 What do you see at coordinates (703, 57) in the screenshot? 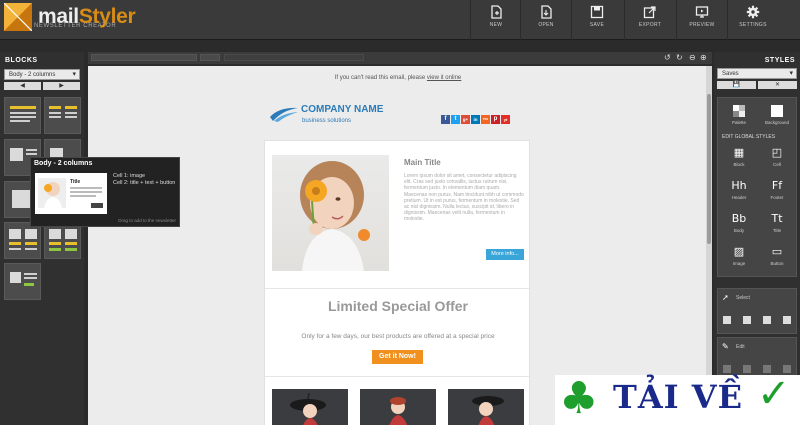
I see `zoom-in-icon: ⊕` at bounding box center [703, 57].